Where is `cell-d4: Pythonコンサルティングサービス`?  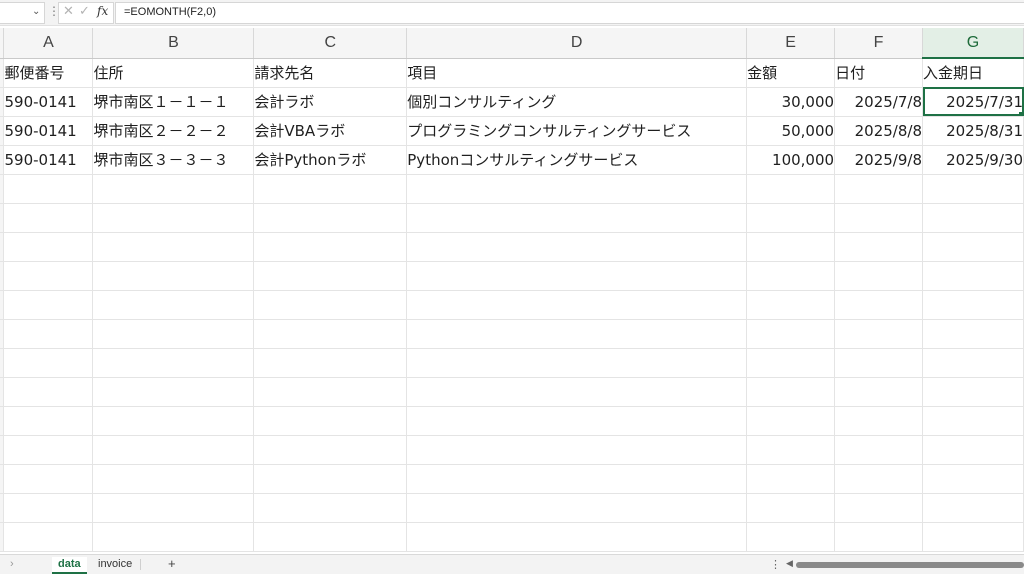 cell-d4: Pythonコンサルティングサービス is located at coordinates (577, 160).